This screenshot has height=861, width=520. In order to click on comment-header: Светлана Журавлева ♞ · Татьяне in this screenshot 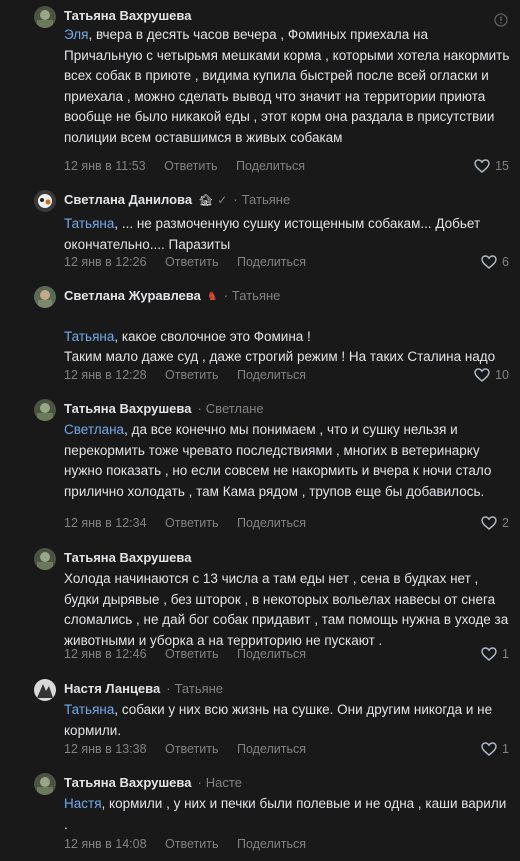, I will do `click(172, 296)`.